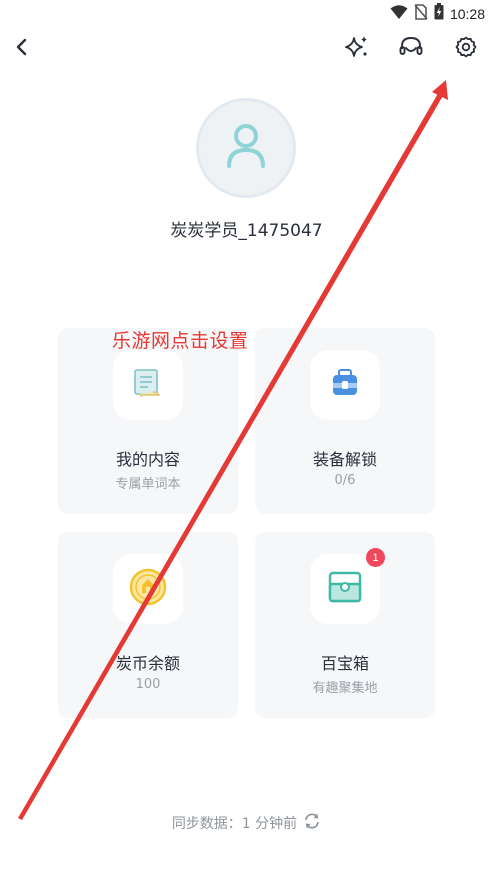 The height and width of the screenshot is (878, 493). Describe the element at coordinates (148, 484) in the screenshot. I see `card-subtitle: 专属单词本` at that location.